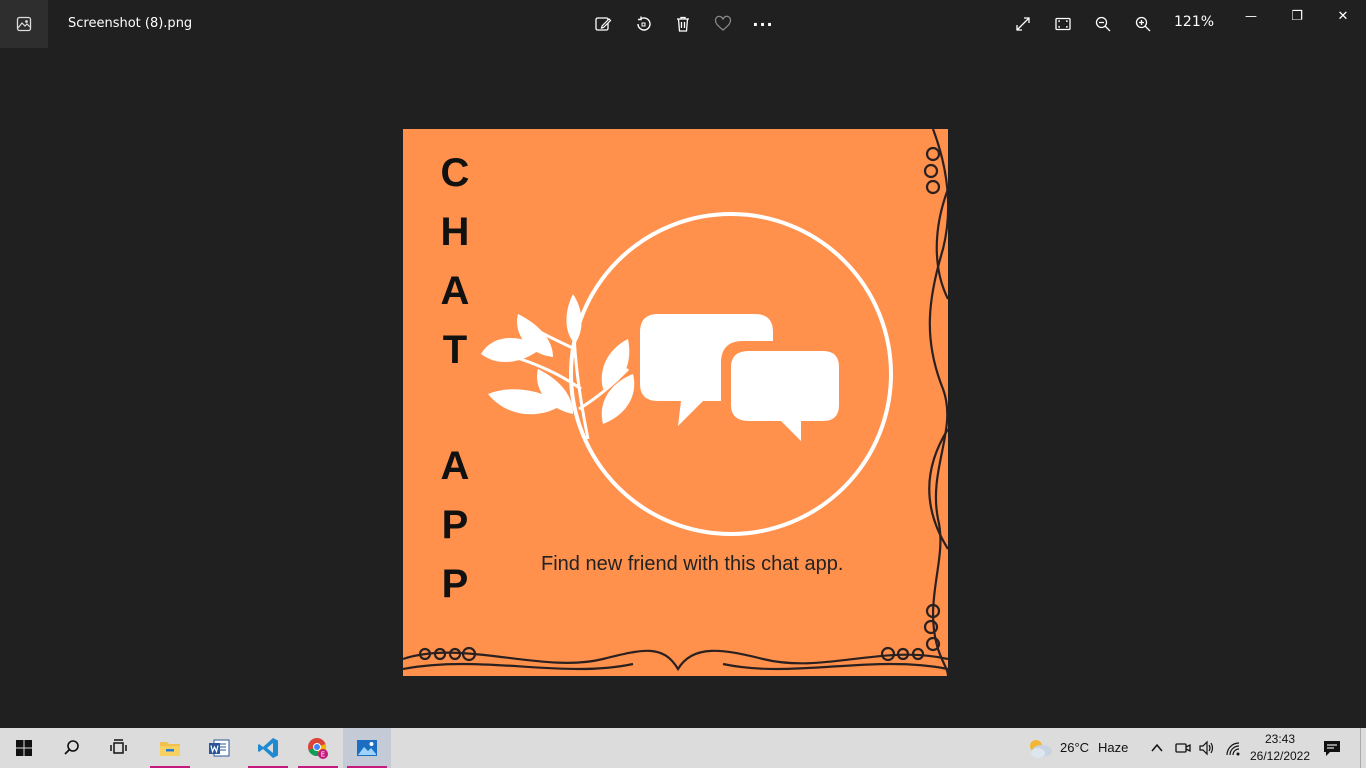  Describe the element at coordinates (643, 24) in the screenshot. I see `rotate-icon` at that location.